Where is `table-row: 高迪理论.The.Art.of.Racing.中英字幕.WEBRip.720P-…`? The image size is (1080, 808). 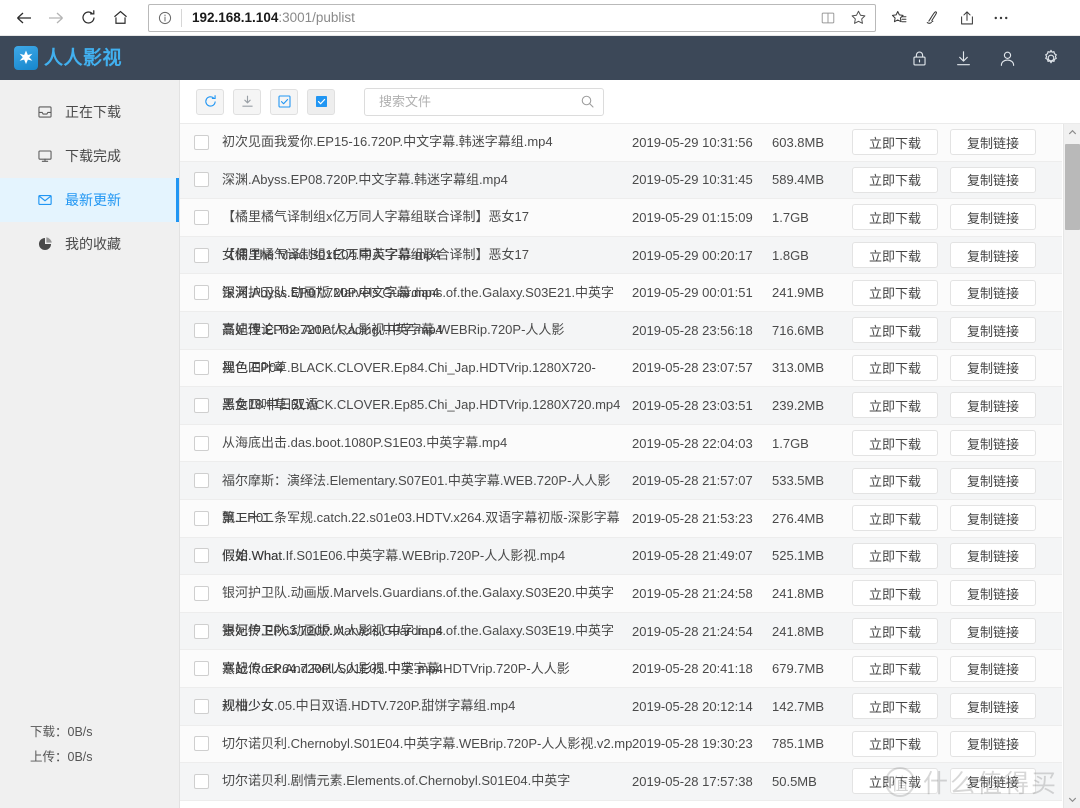
table-row: 高迪理论.The.Art.of.Racing.中英字幕.WEBRip.720P-… is located at coordinates (621, 330).